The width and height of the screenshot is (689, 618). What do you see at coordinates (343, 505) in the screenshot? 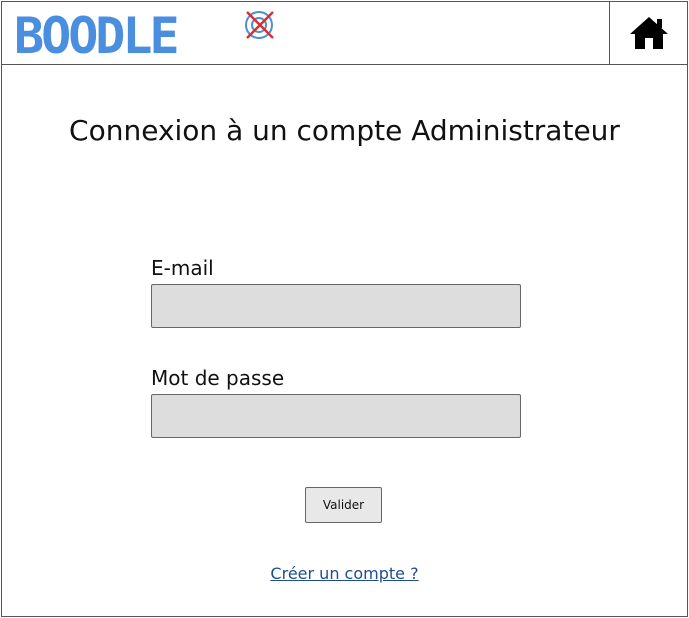
I see `submit-button: Valider` at bounding box center [343, 505].